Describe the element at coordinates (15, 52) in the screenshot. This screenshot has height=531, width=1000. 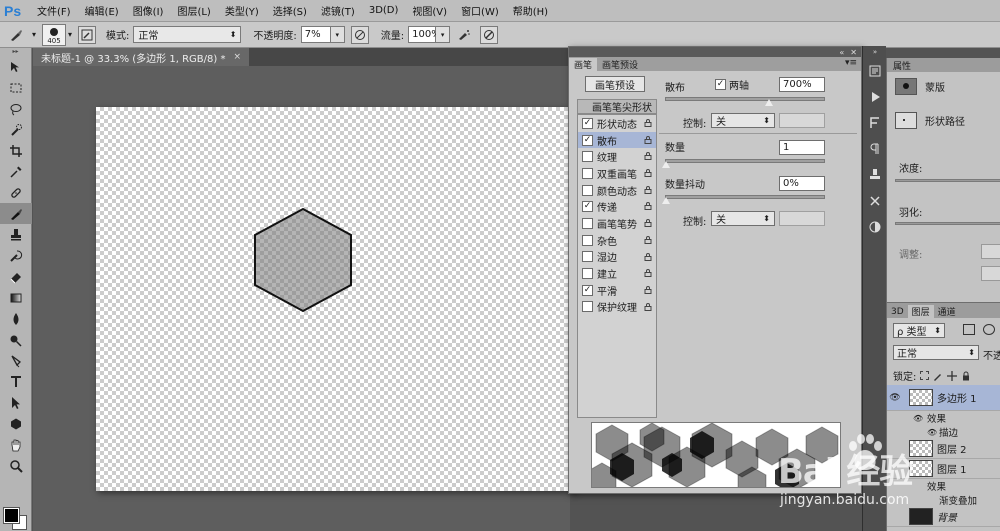
I see `toolbar-grip: ▸▸` at that location.